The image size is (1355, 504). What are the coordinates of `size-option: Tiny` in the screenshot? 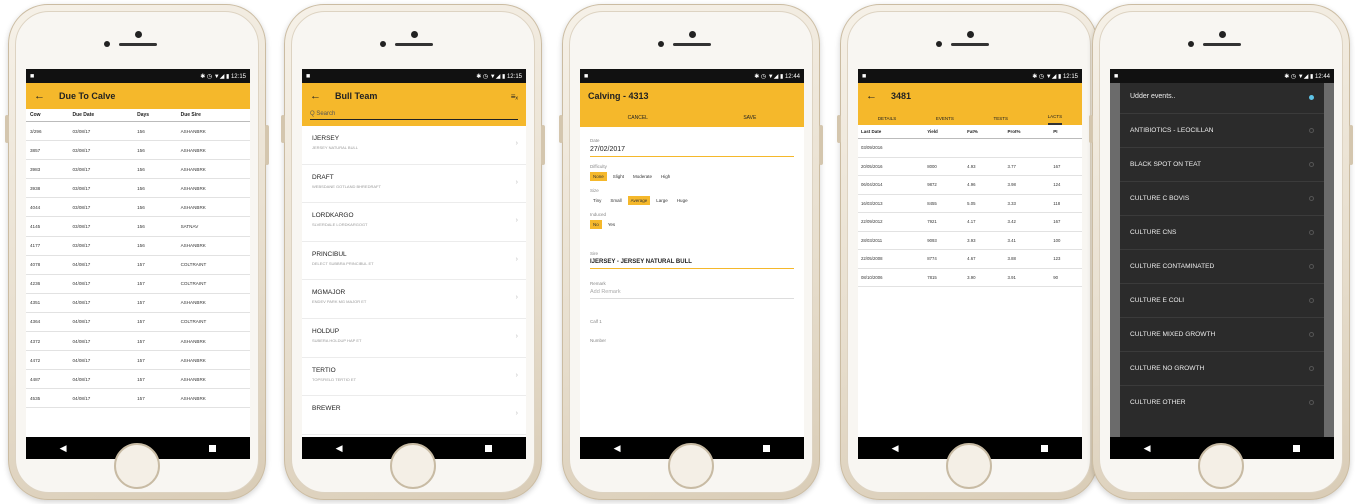 It's located at (597, 200).